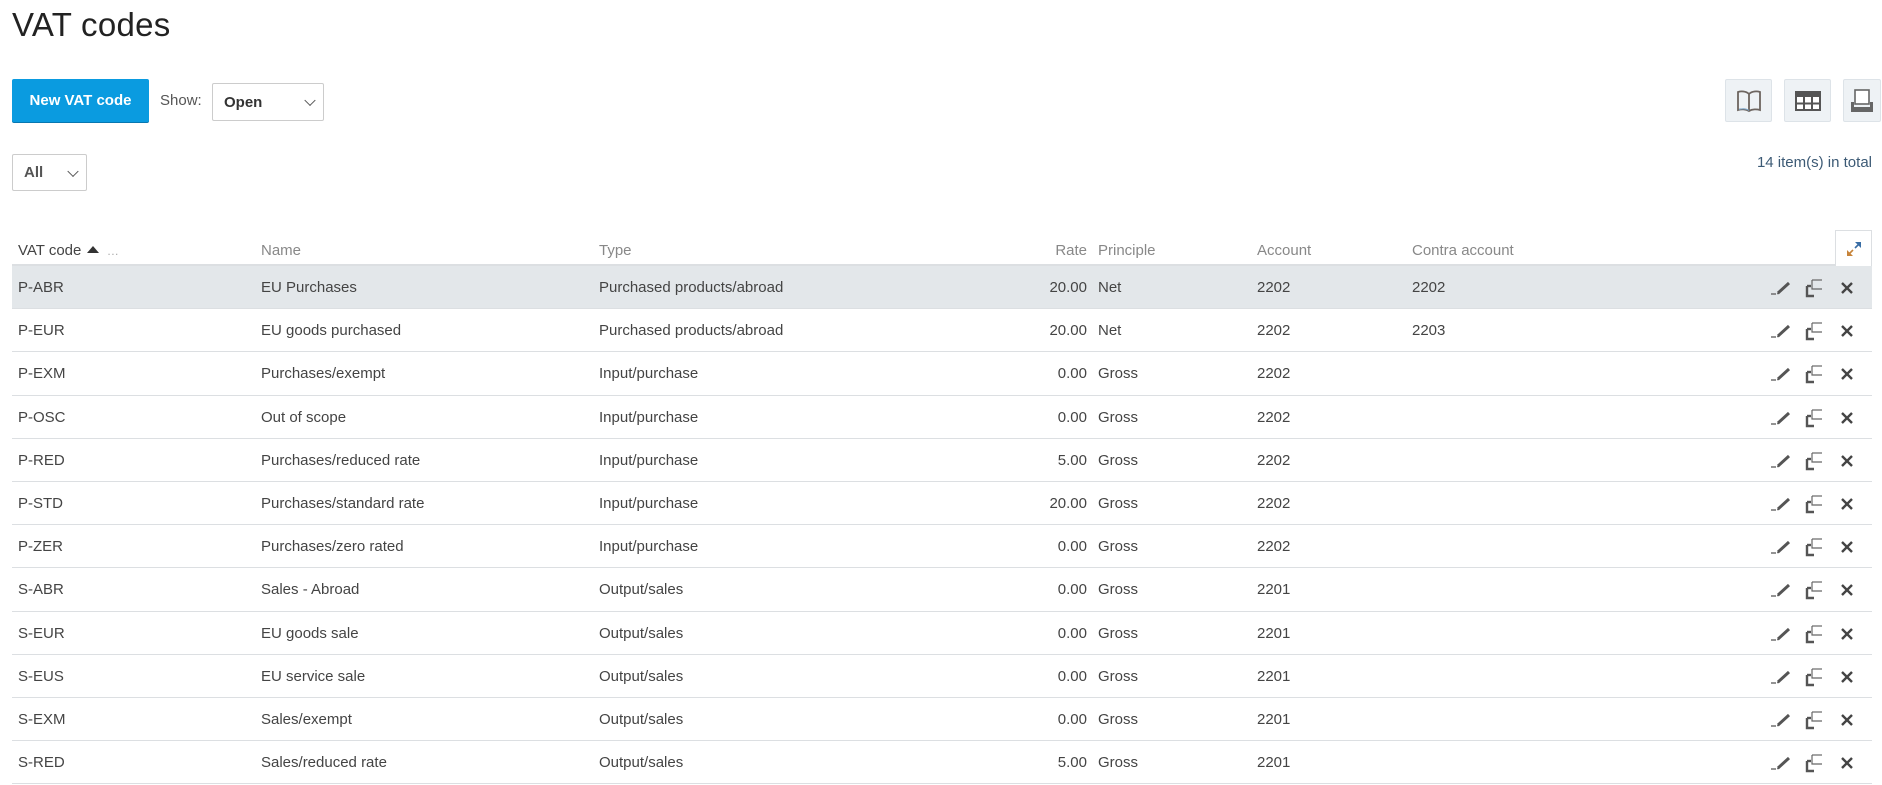 The image size is (1882, 785). I want to click on cell-name: Sales/exempt, so click(306, 719).